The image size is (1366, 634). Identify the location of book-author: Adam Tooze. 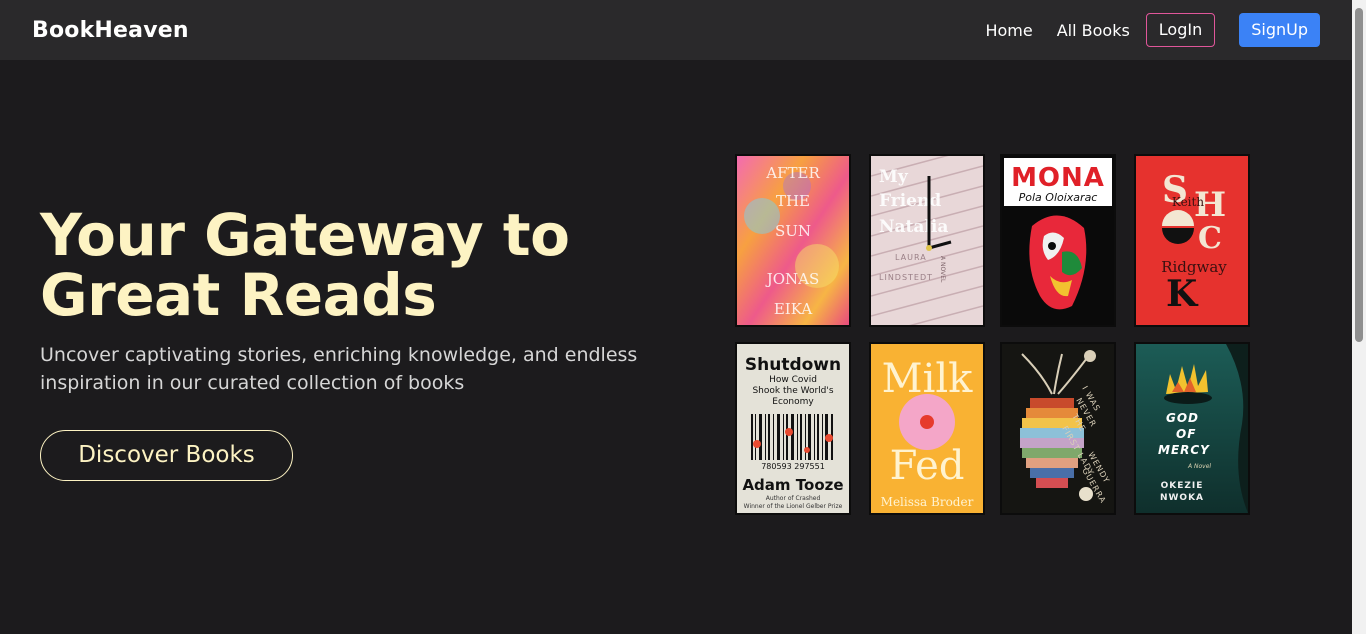
(792, 485).